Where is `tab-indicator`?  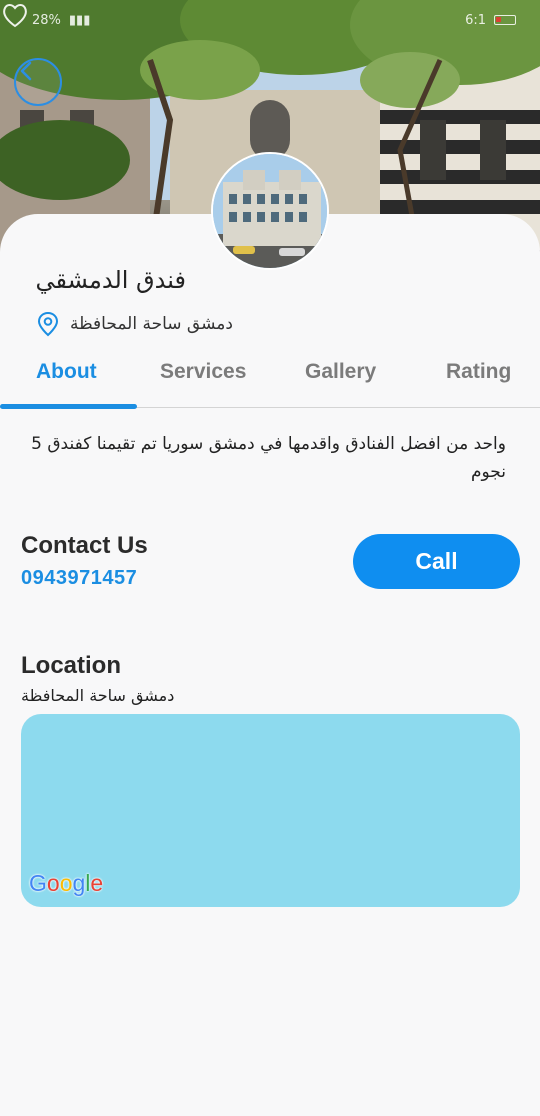 tab-indicator is located at coordinates (68, 406).